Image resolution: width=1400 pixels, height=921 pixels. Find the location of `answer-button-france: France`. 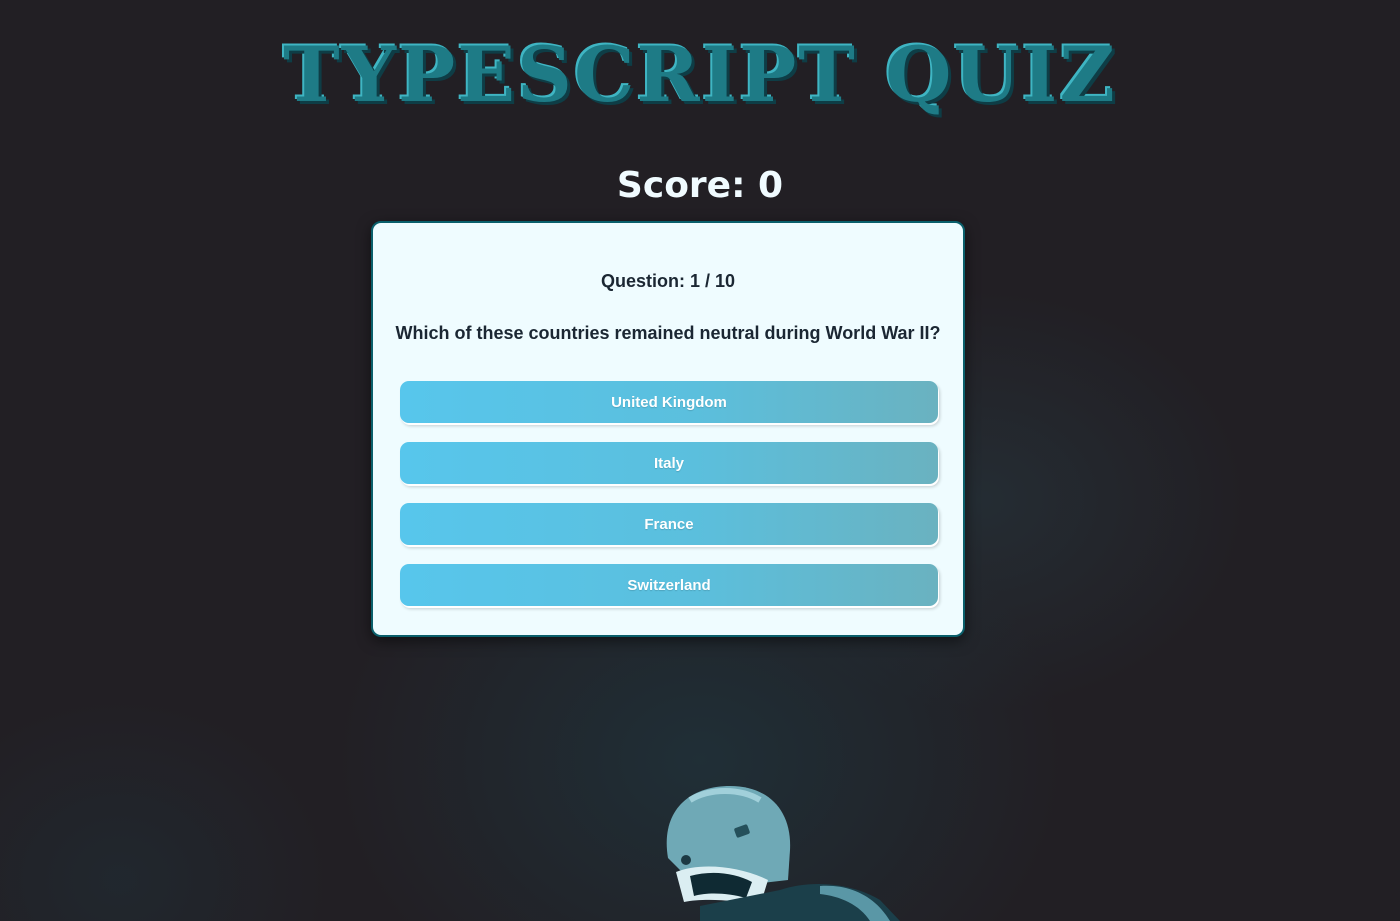

answer-button-france: France is located at coordinates (669, 524).